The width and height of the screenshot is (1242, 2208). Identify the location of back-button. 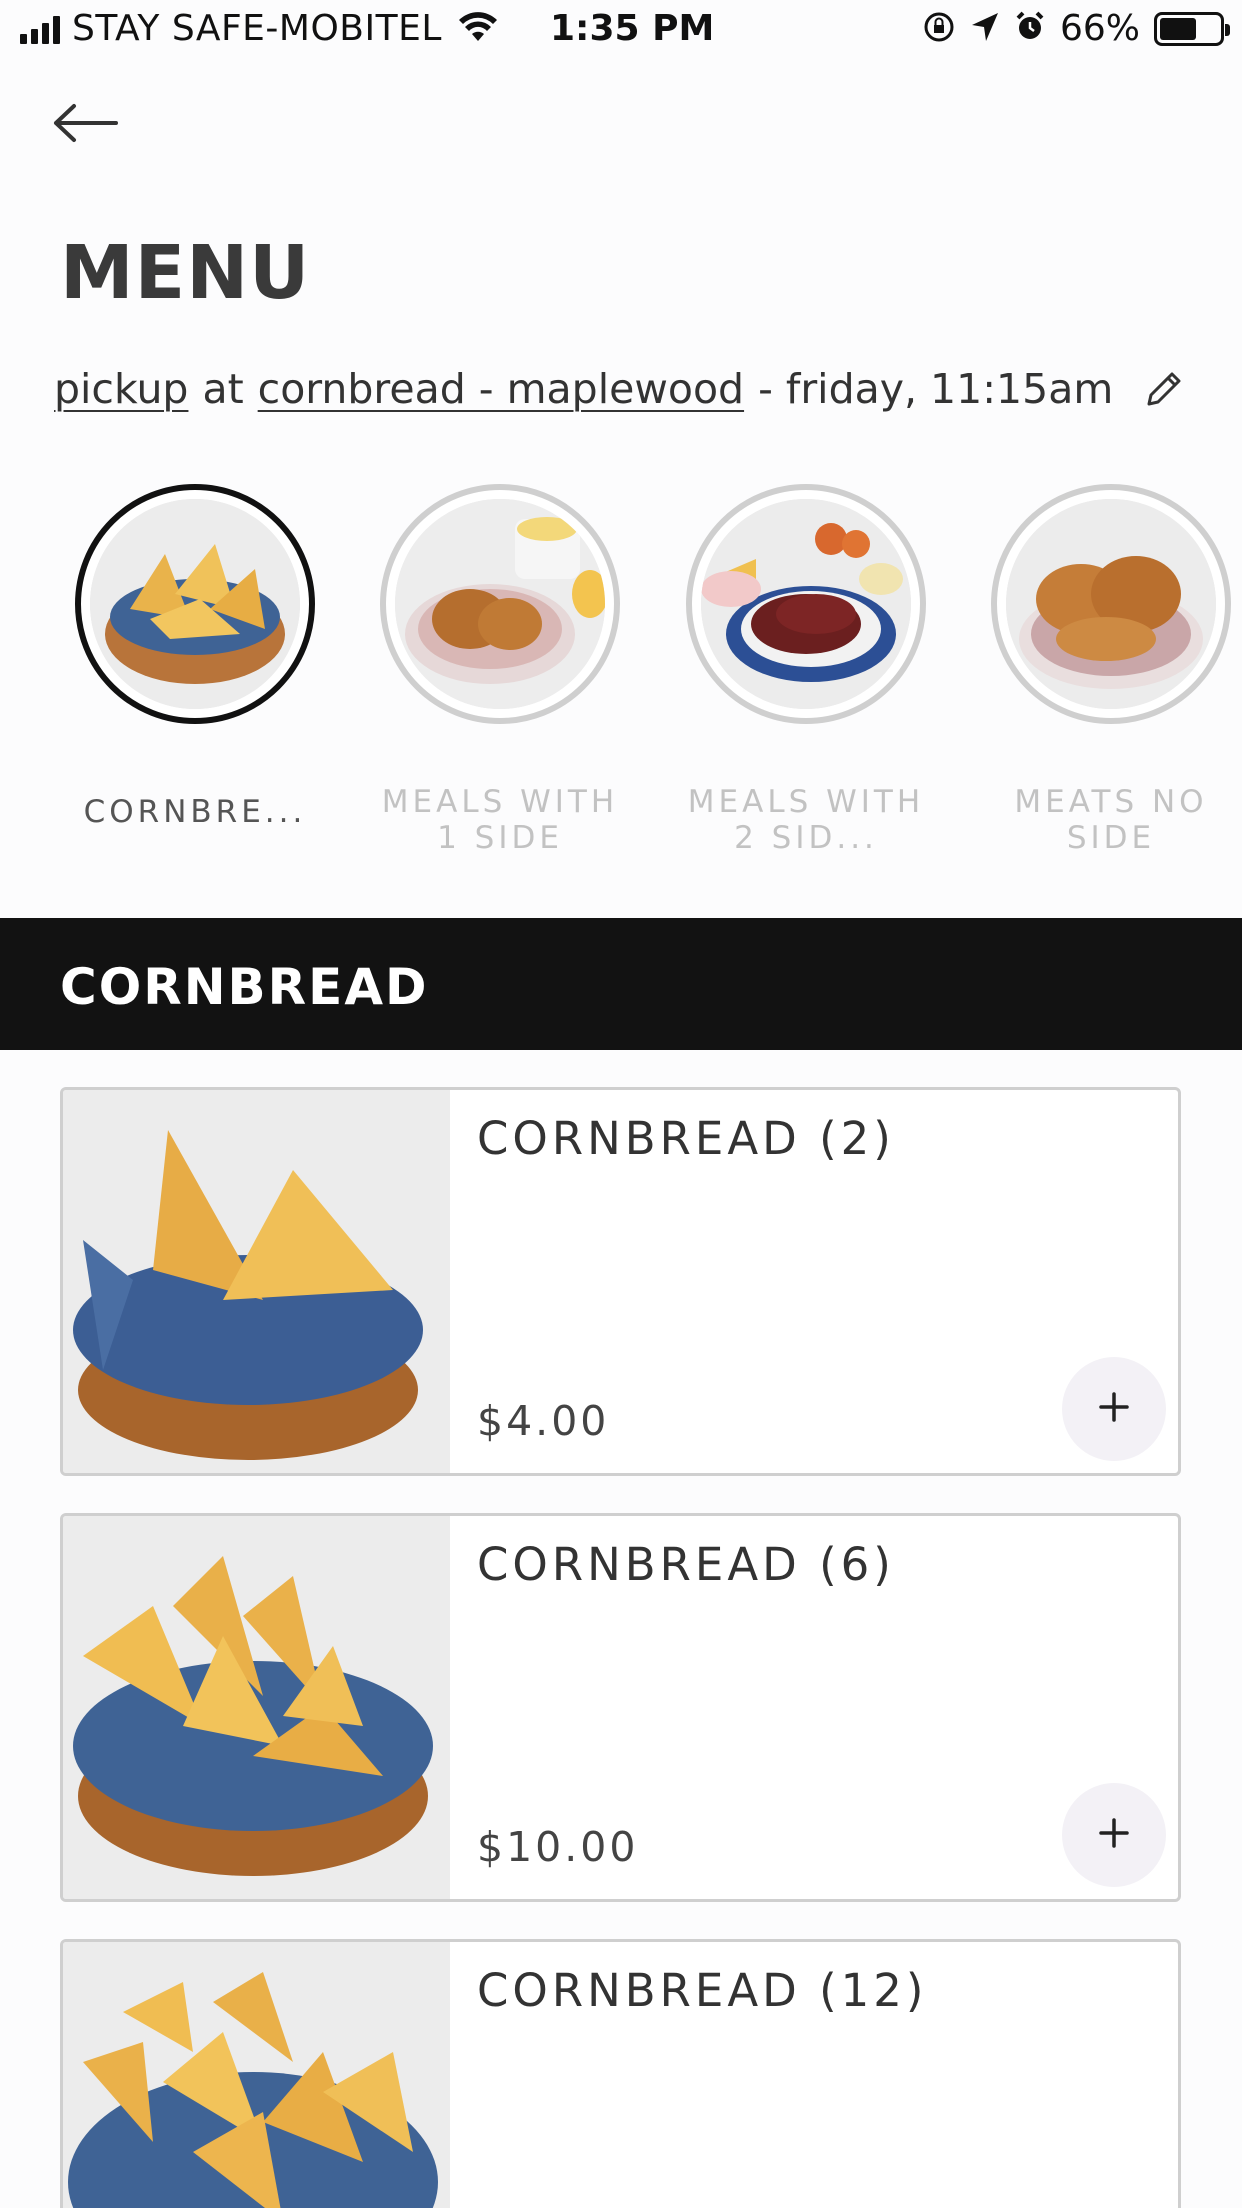
(92, 125).